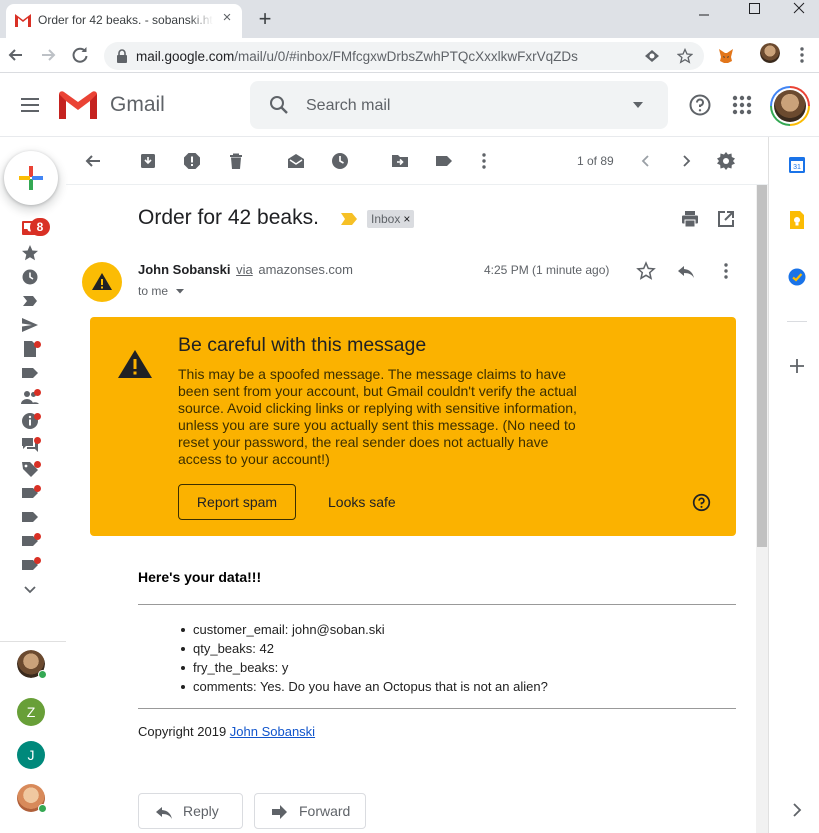 The width and height of the screenshot is (819, 833). What do you see at coordinates (726, 271) in the screenshot?
I see `message-more-icon` at bounding box center [726, 271].